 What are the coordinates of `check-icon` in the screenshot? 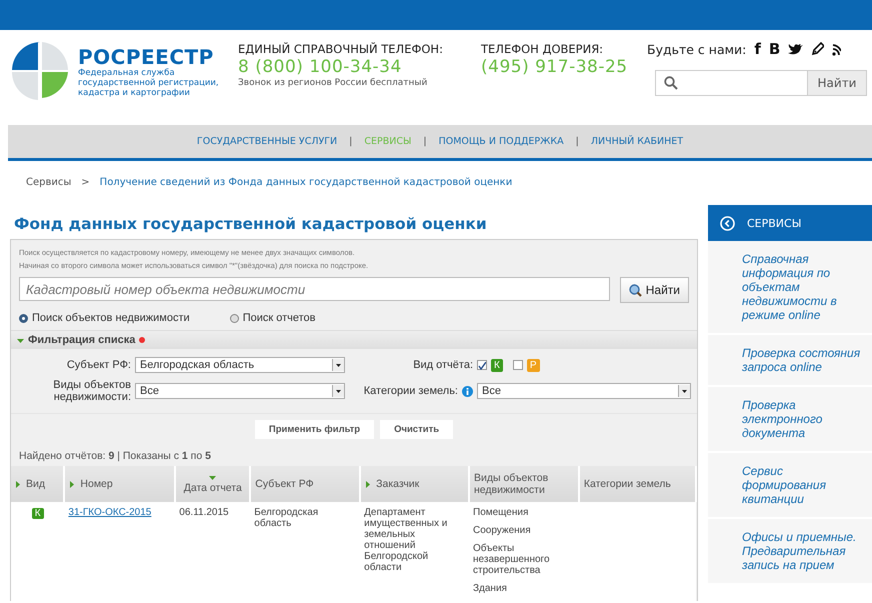 It's located at (482, 366).